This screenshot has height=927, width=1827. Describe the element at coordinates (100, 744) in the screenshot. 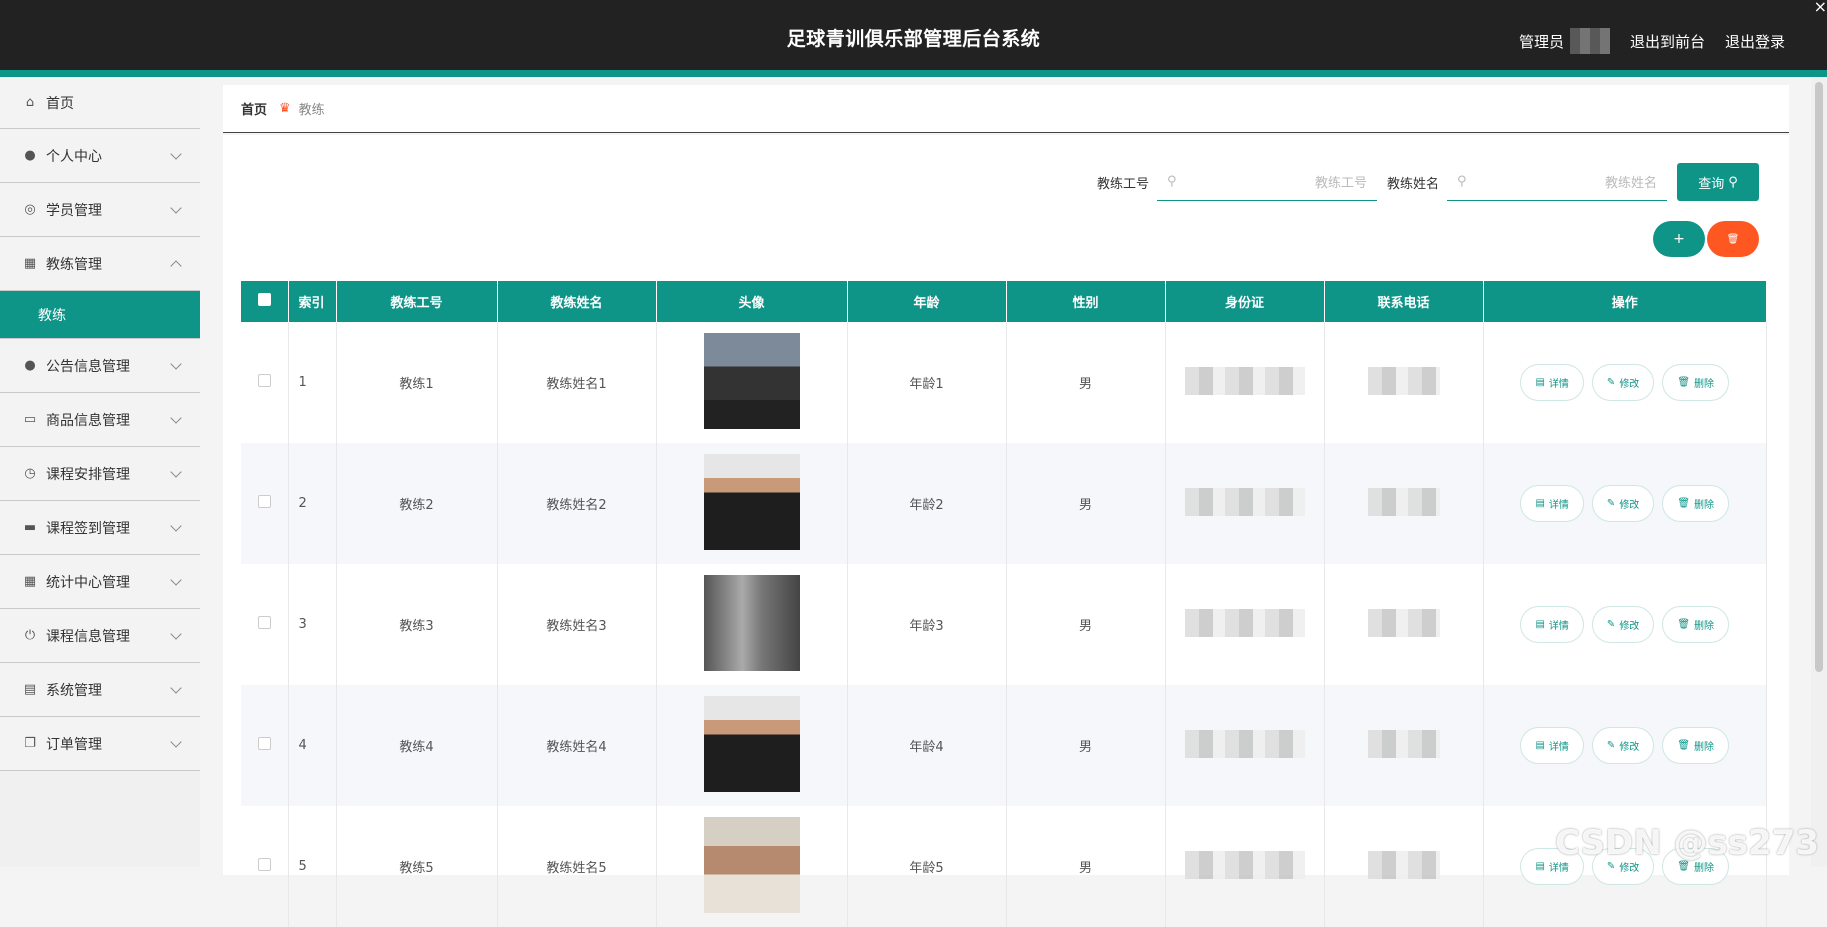

I see `sidebar-item-orders: ❐ 订单管理` at that location.